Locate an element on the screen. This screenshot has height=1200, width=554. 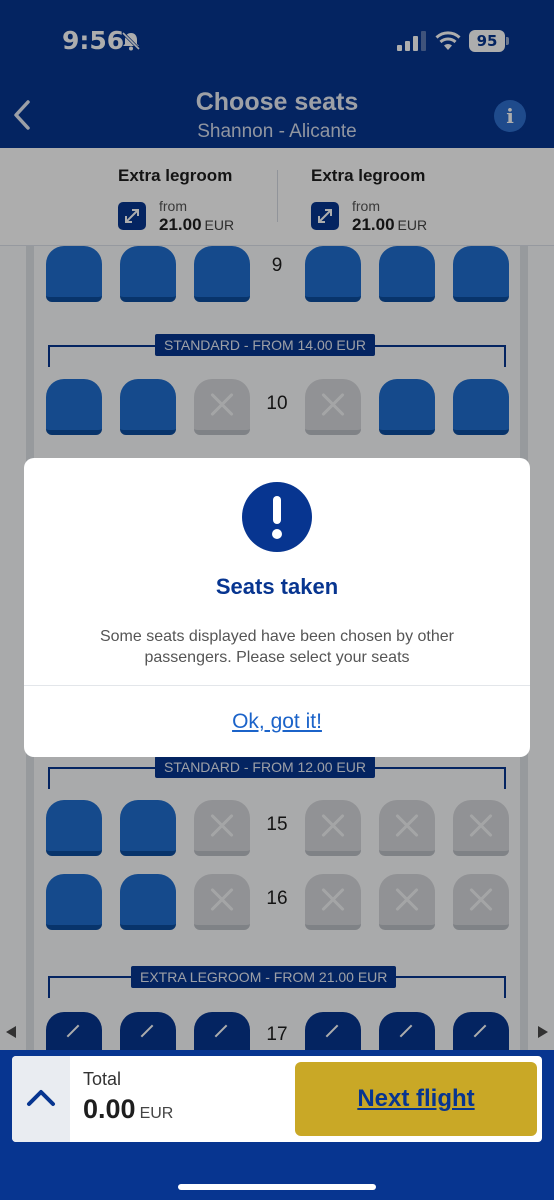
dialog-divider is located at coordinates (277, 685).